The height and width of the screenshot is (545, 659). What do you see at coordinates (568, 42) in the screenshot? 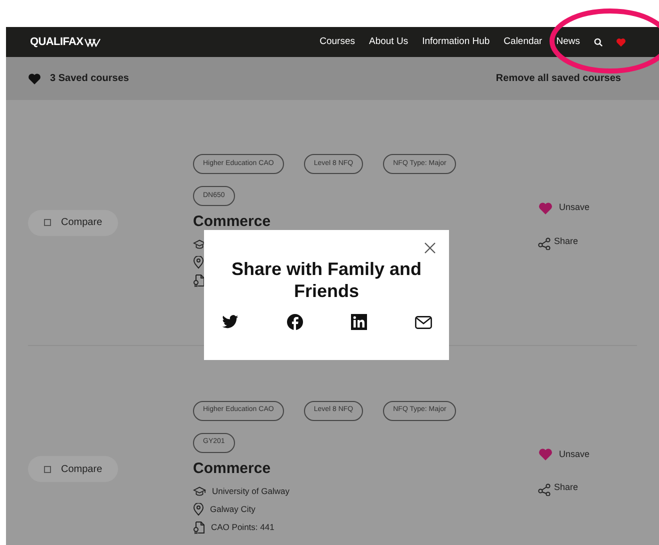
I see `nav-link: News` at bounding box center [568, 42].